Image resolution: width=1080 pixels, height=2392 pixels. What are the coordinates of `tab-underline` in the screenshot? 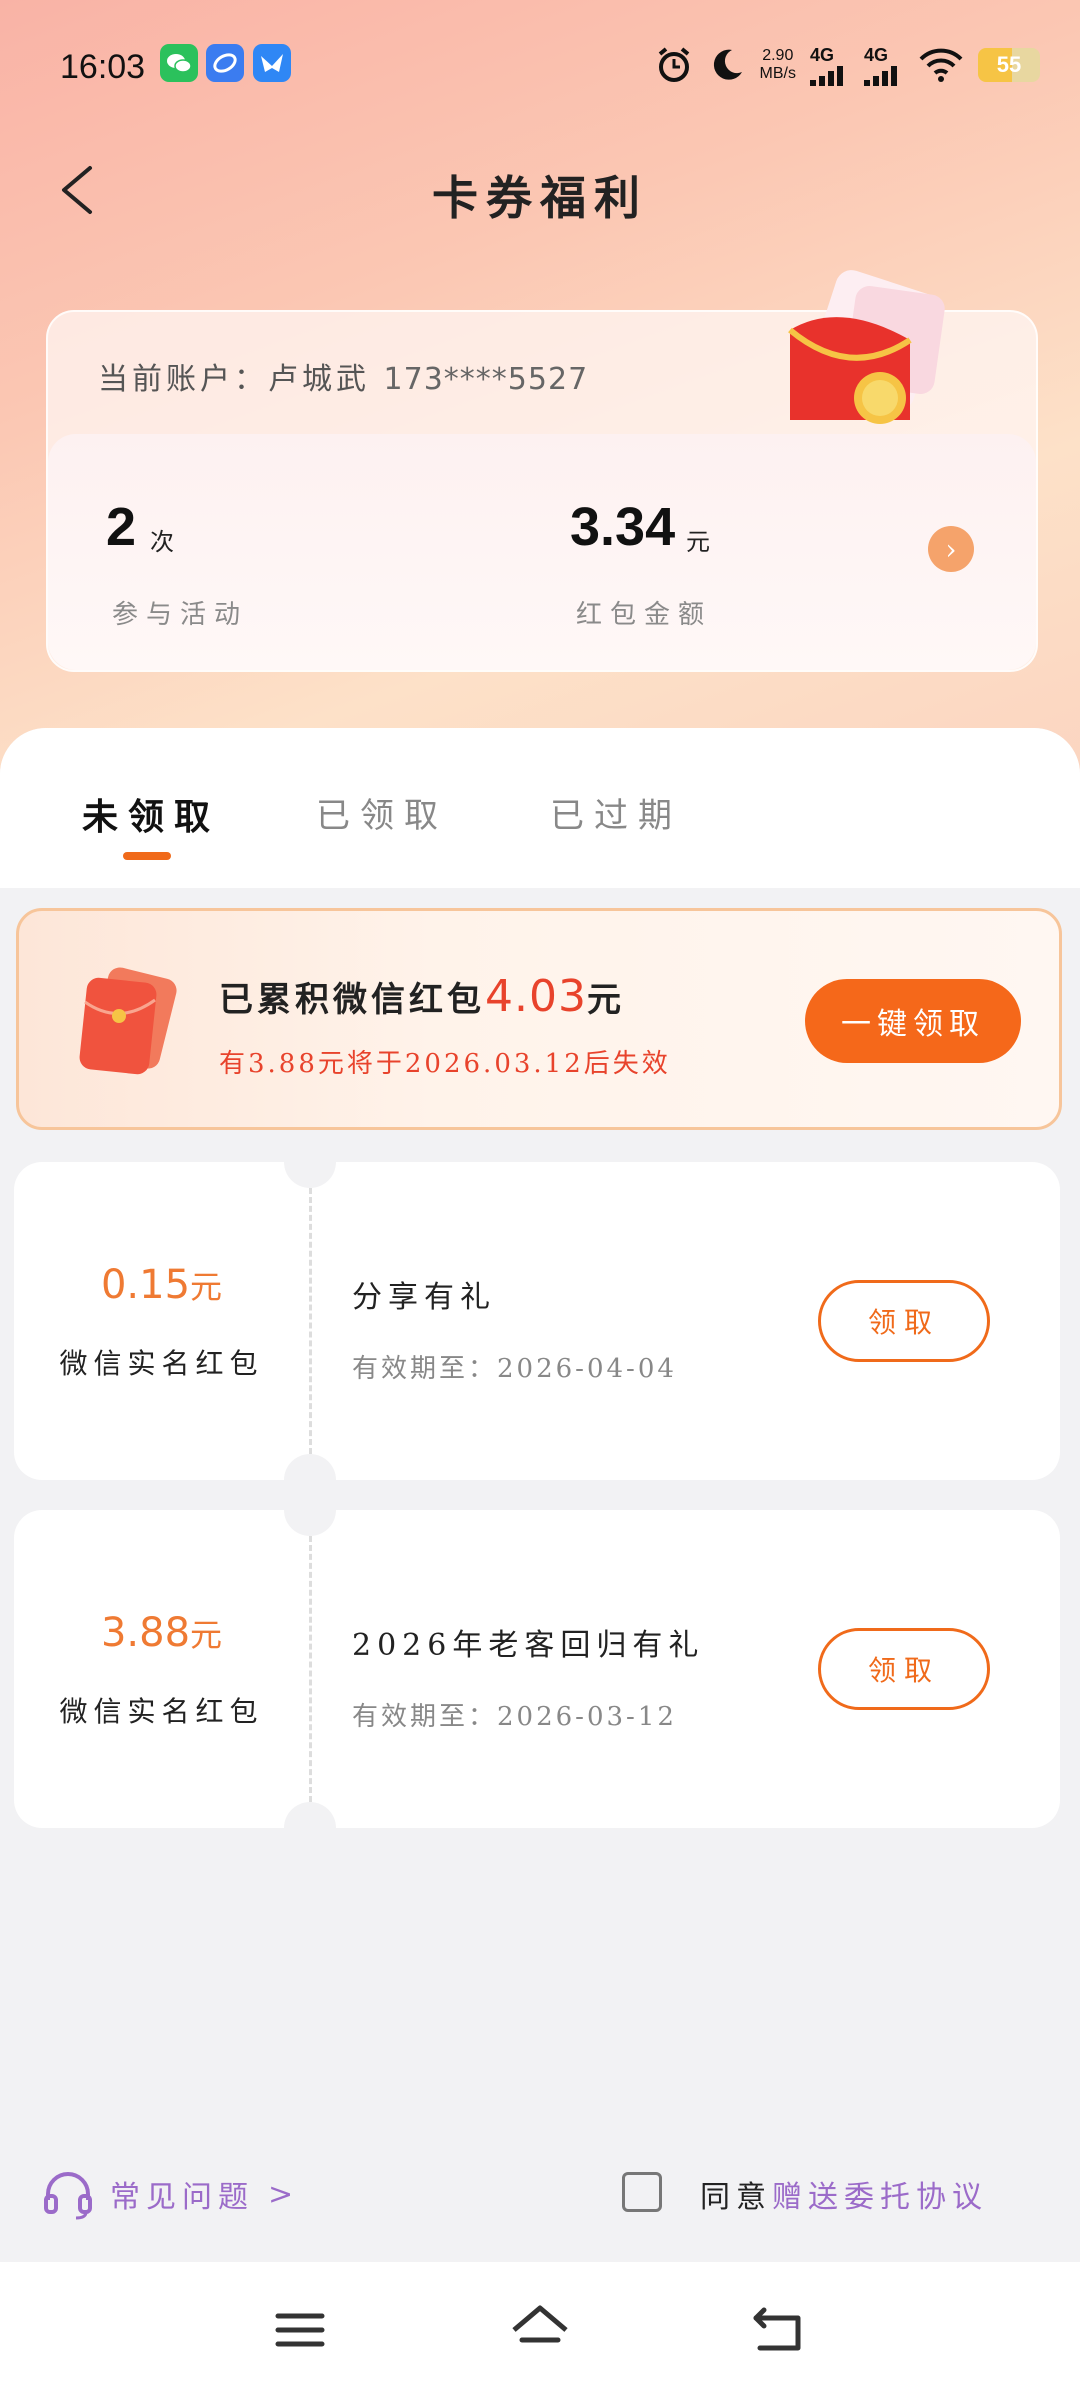 It's located at (147, 856).